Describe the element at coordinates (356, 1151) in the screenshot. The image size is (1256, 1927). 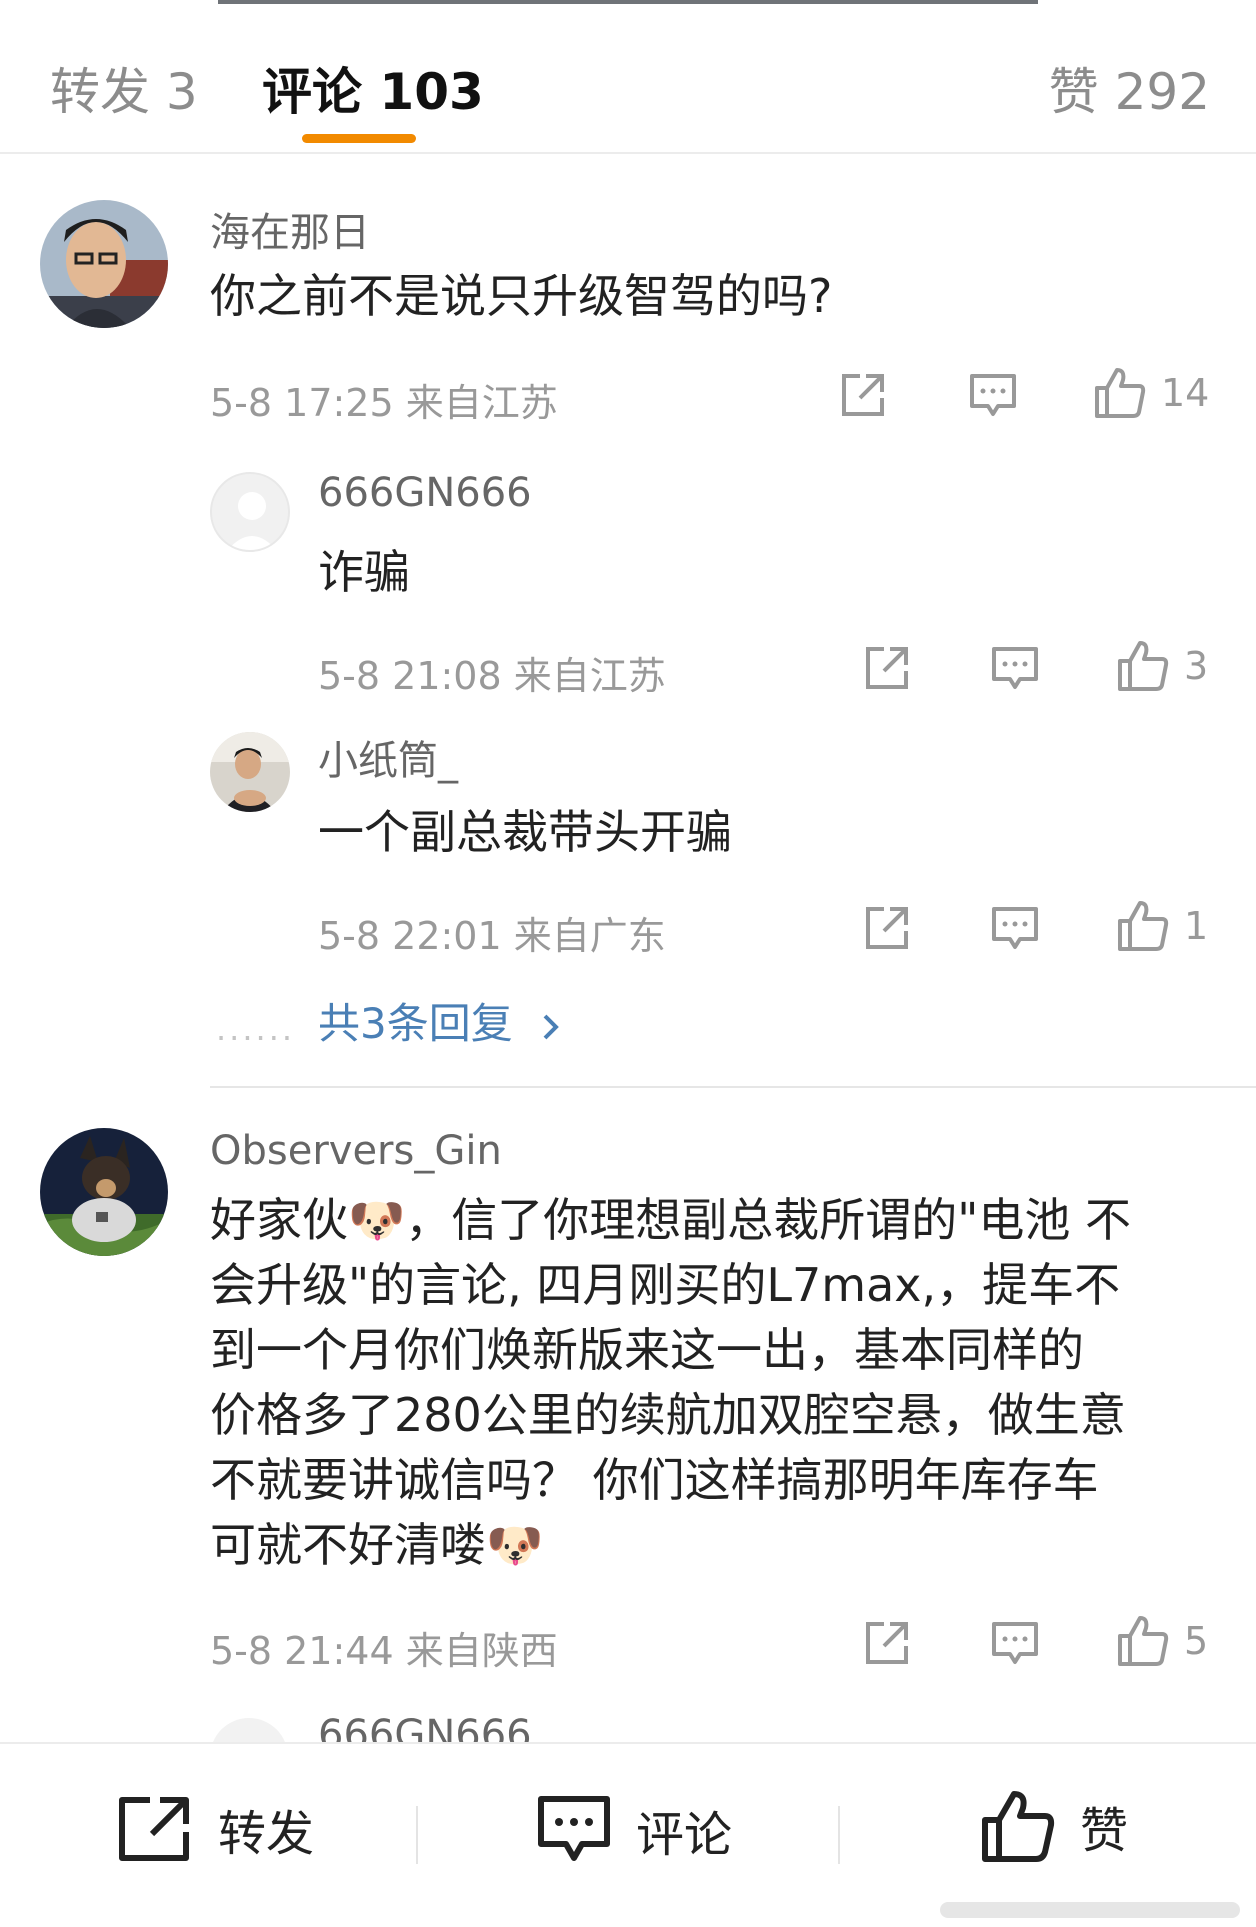
I see `comment-username: Observers_Gin` at that location.